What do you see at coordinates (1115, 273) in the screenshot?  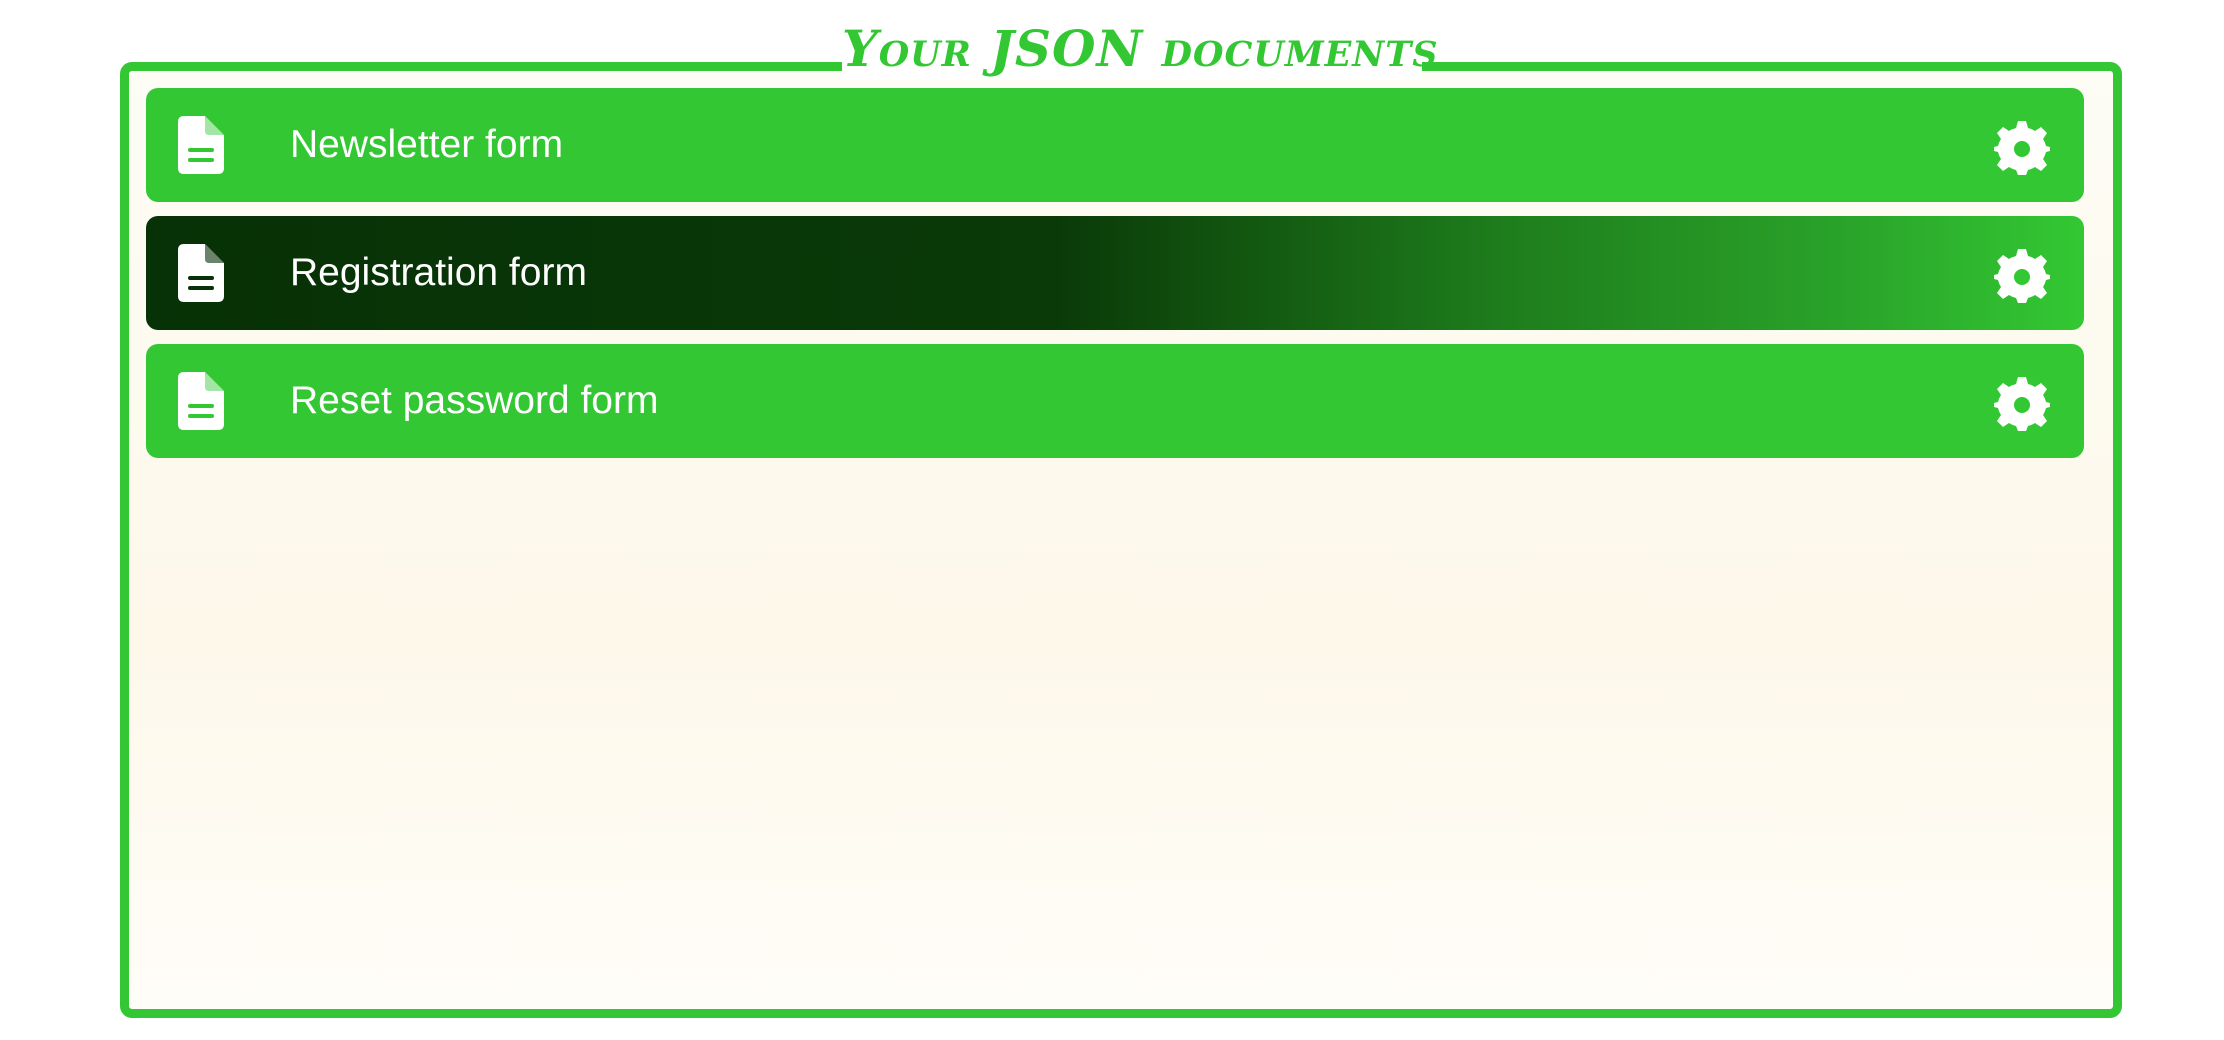 I see `document-item-registration: Registration form` at bounding box center [1115, 273].